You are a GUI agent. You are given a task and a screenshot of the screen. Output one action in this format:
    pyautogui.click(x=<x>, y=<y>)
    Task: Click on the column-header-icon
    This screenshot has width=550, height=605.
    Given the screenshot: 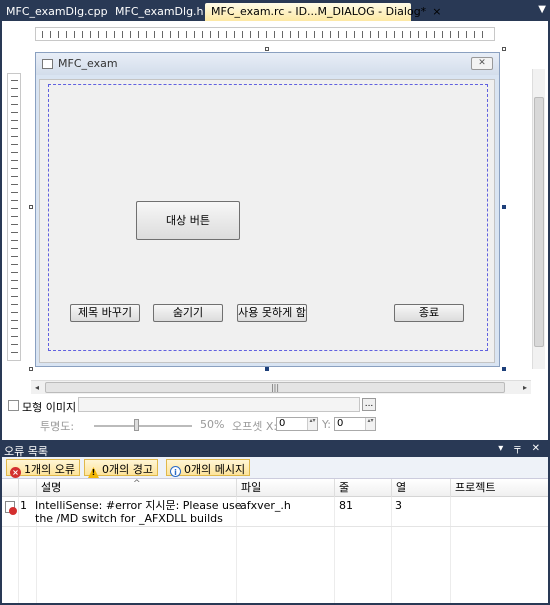 What is the action you would take?
    pyautogui.click(x=10, y=488)
    